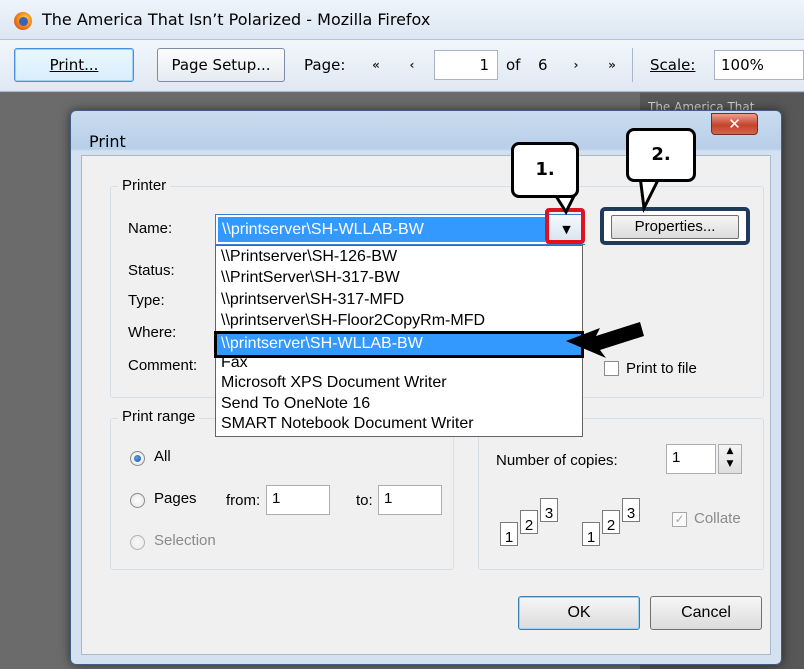 Image resolution: width=804 pixels, height=669 pixels. What do you see at coordinates (565, 205) in the screenshot?
I see `callout-1-pointer` at bounding box center [565, 205].